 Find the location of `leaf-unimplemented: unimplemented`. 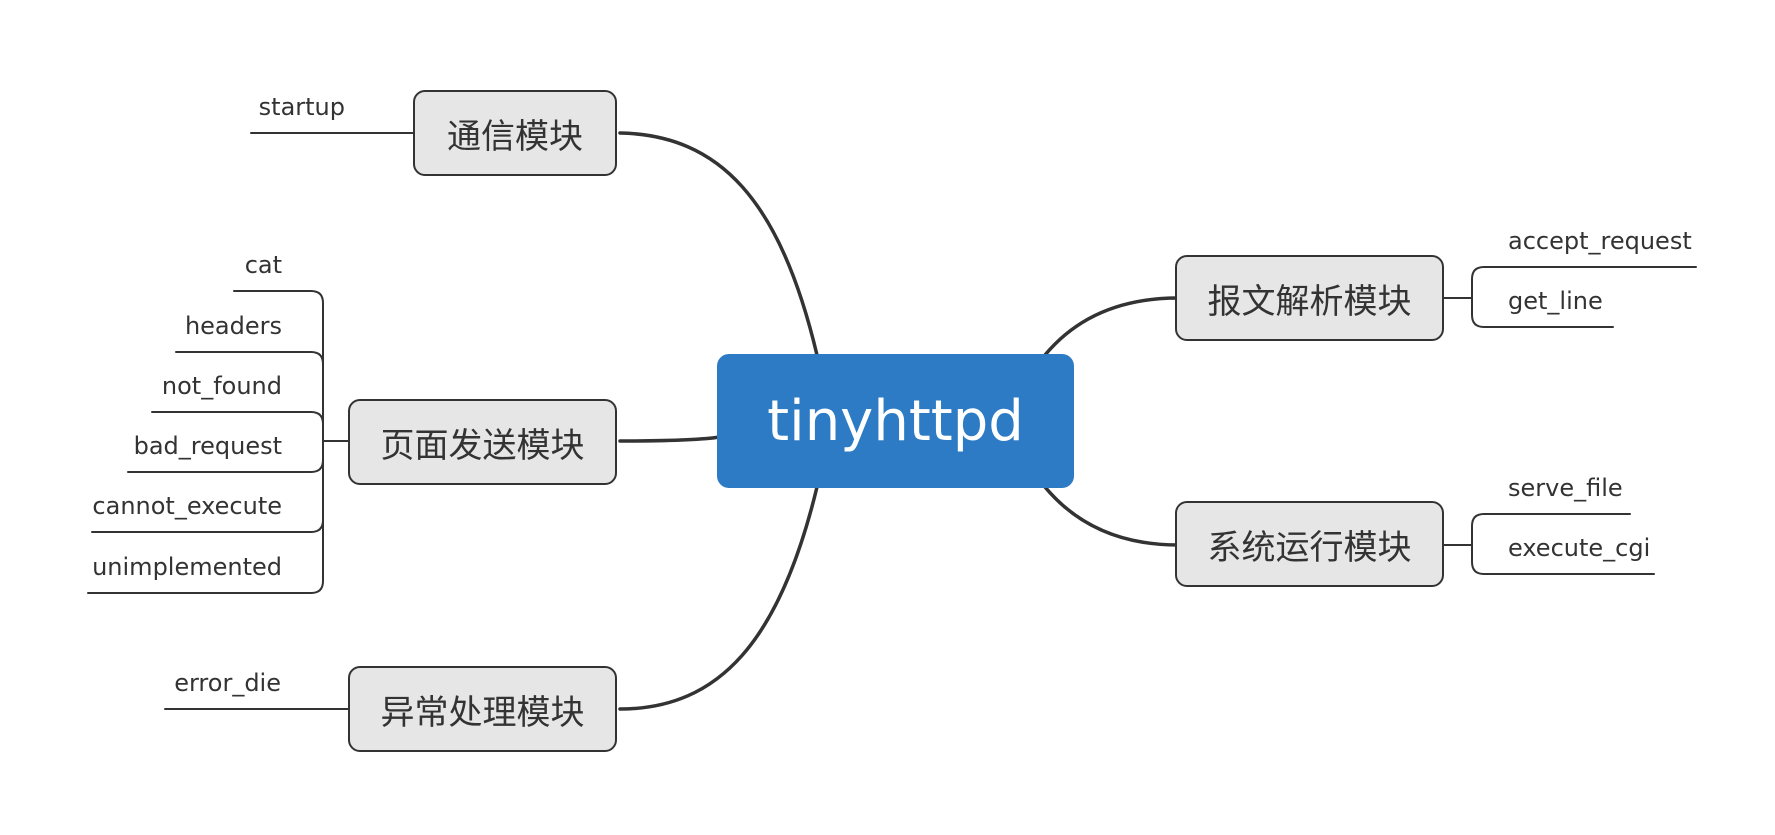

leaf-unimplemented: unimplemented is located at coordinates (166, 567).